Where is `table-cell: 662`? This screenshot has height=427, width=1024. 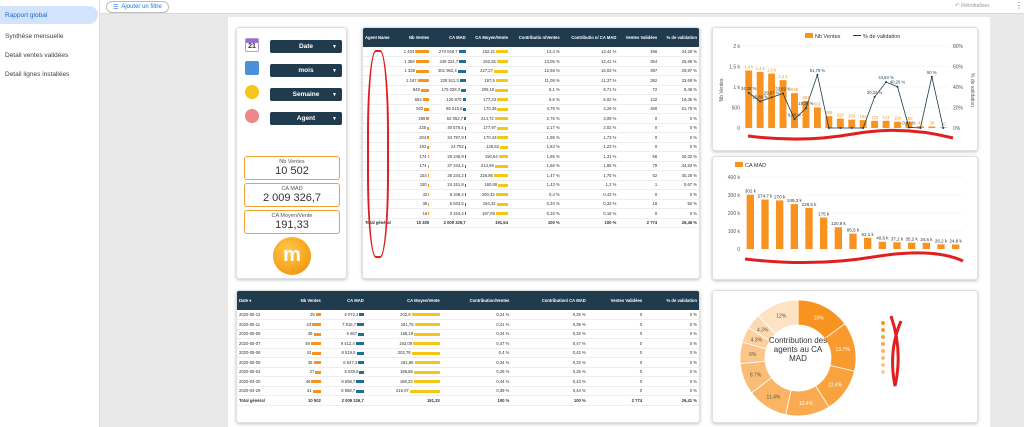
table-cell: 662 is located at coordinates (418, 99).